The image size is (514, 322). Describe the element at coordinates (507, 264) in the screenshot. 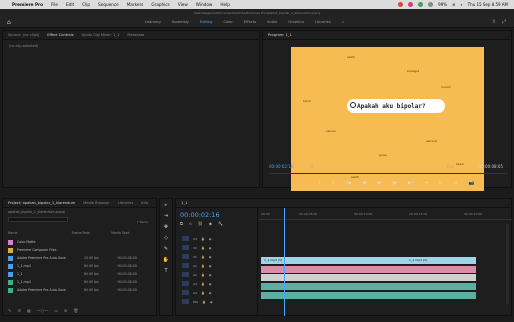

I see `timeline-scrollbar` at that location.